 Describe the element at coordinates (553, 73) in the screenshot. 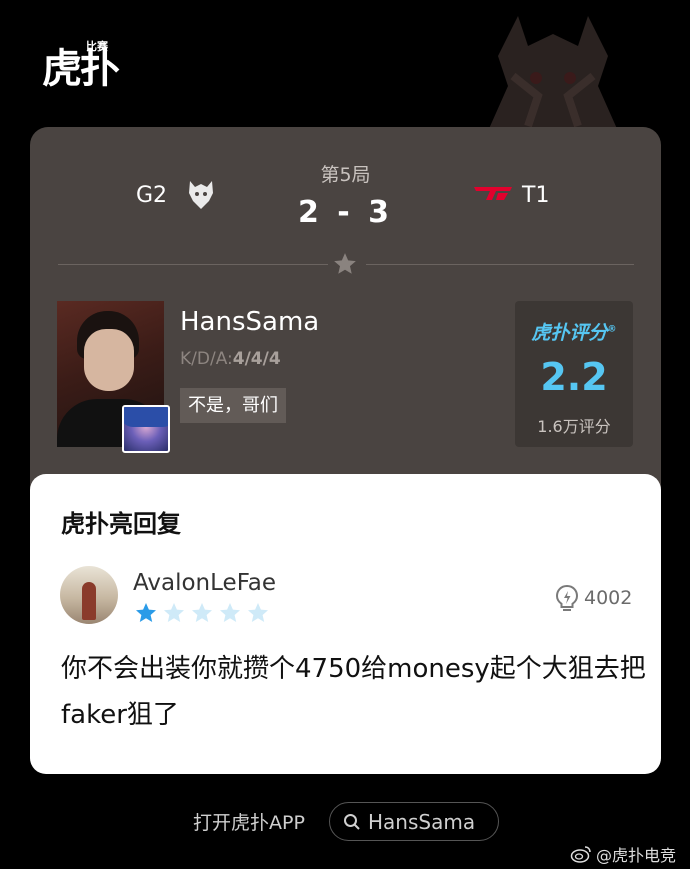

I see `g2-background-emblem-icon` at that location.